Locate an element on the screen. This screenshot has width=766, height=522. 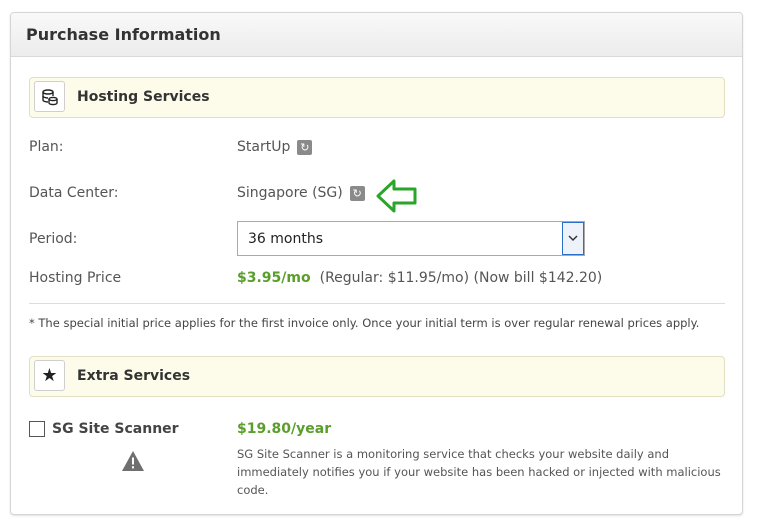
hosting-price-detail: (Regular: $11.95/mo) (Now bill $142.20) is located at coordinates (461, 278).